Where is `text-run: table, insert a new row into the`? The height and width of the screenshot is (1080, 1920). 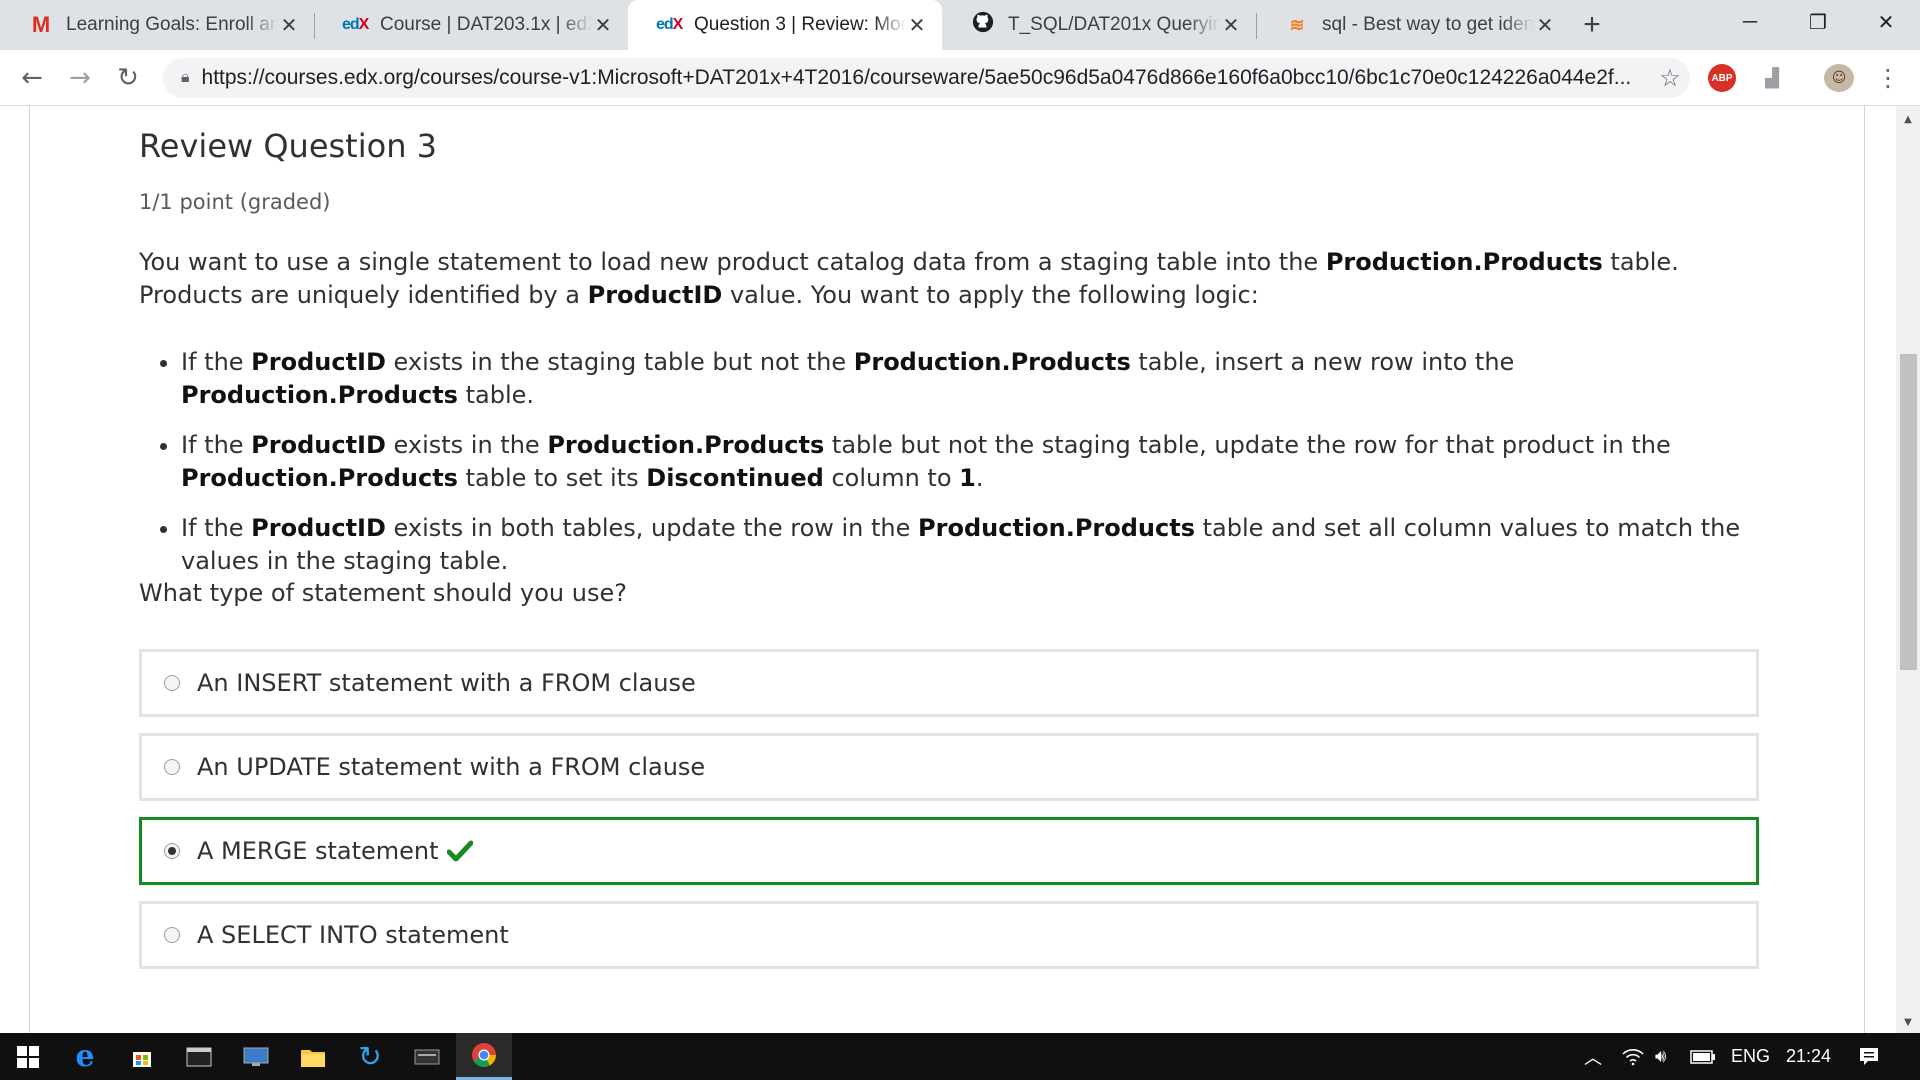 text-run: table, insert a new row into the is located at coordinates (1322, 362).